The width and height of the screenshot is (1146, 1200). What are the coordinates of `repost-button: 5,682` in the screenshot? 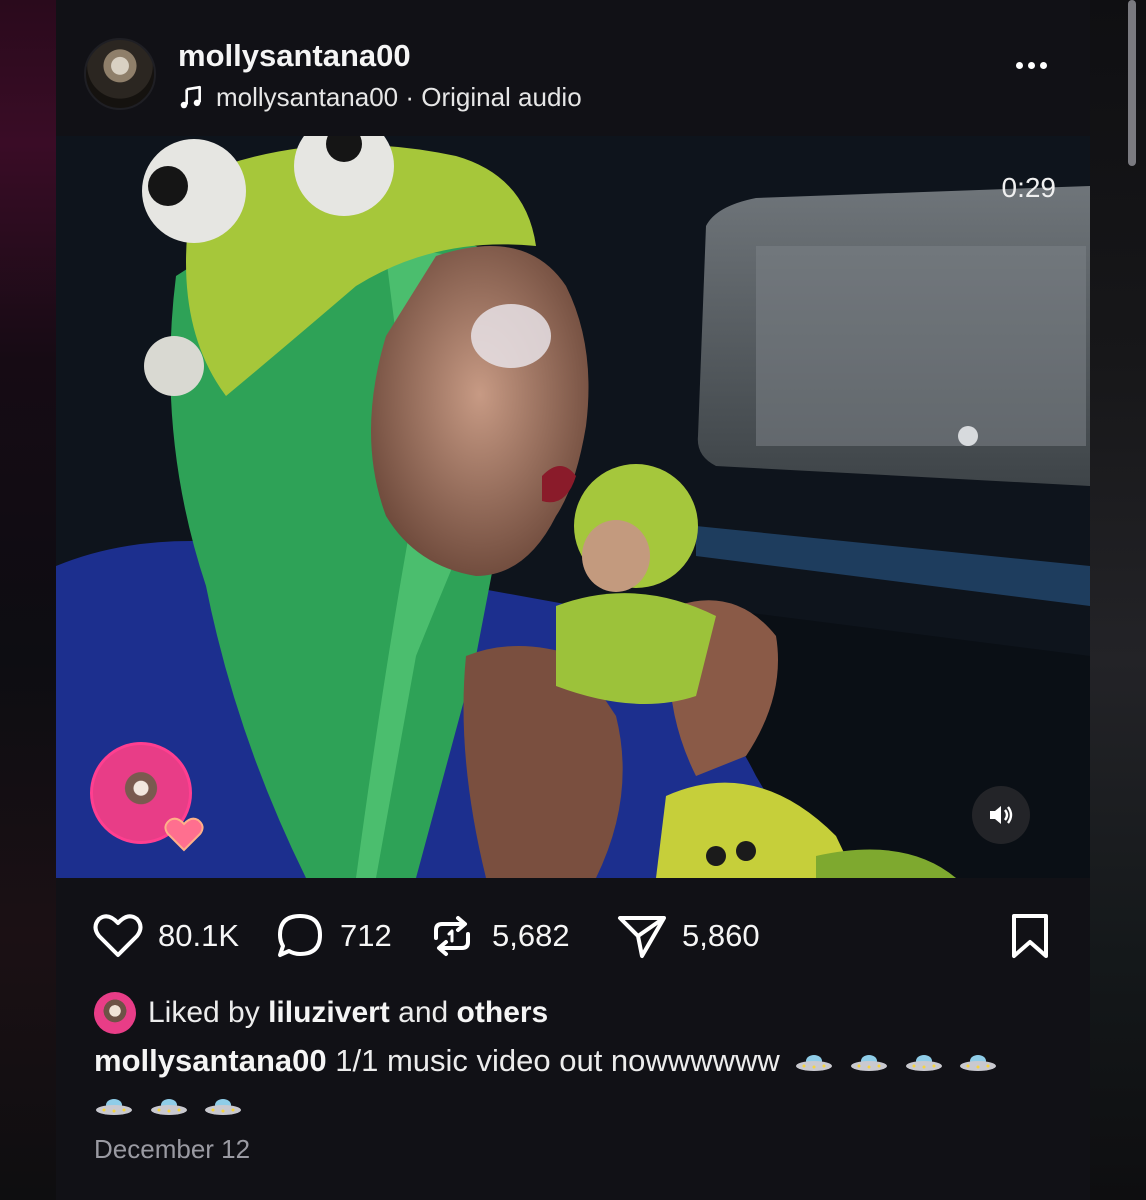 It's located at (497, 936).